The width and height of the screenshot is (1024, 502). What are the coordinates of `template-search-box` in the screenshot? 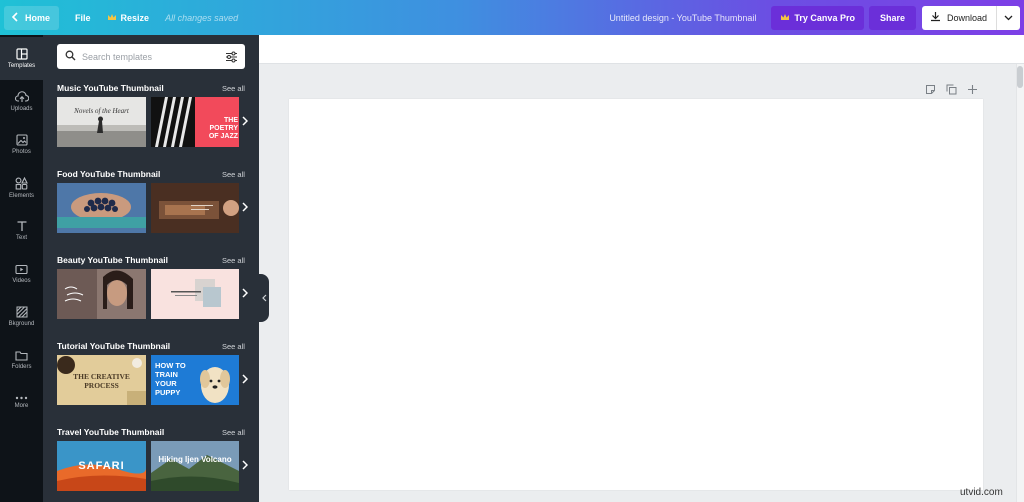 It's located at (151, 56).